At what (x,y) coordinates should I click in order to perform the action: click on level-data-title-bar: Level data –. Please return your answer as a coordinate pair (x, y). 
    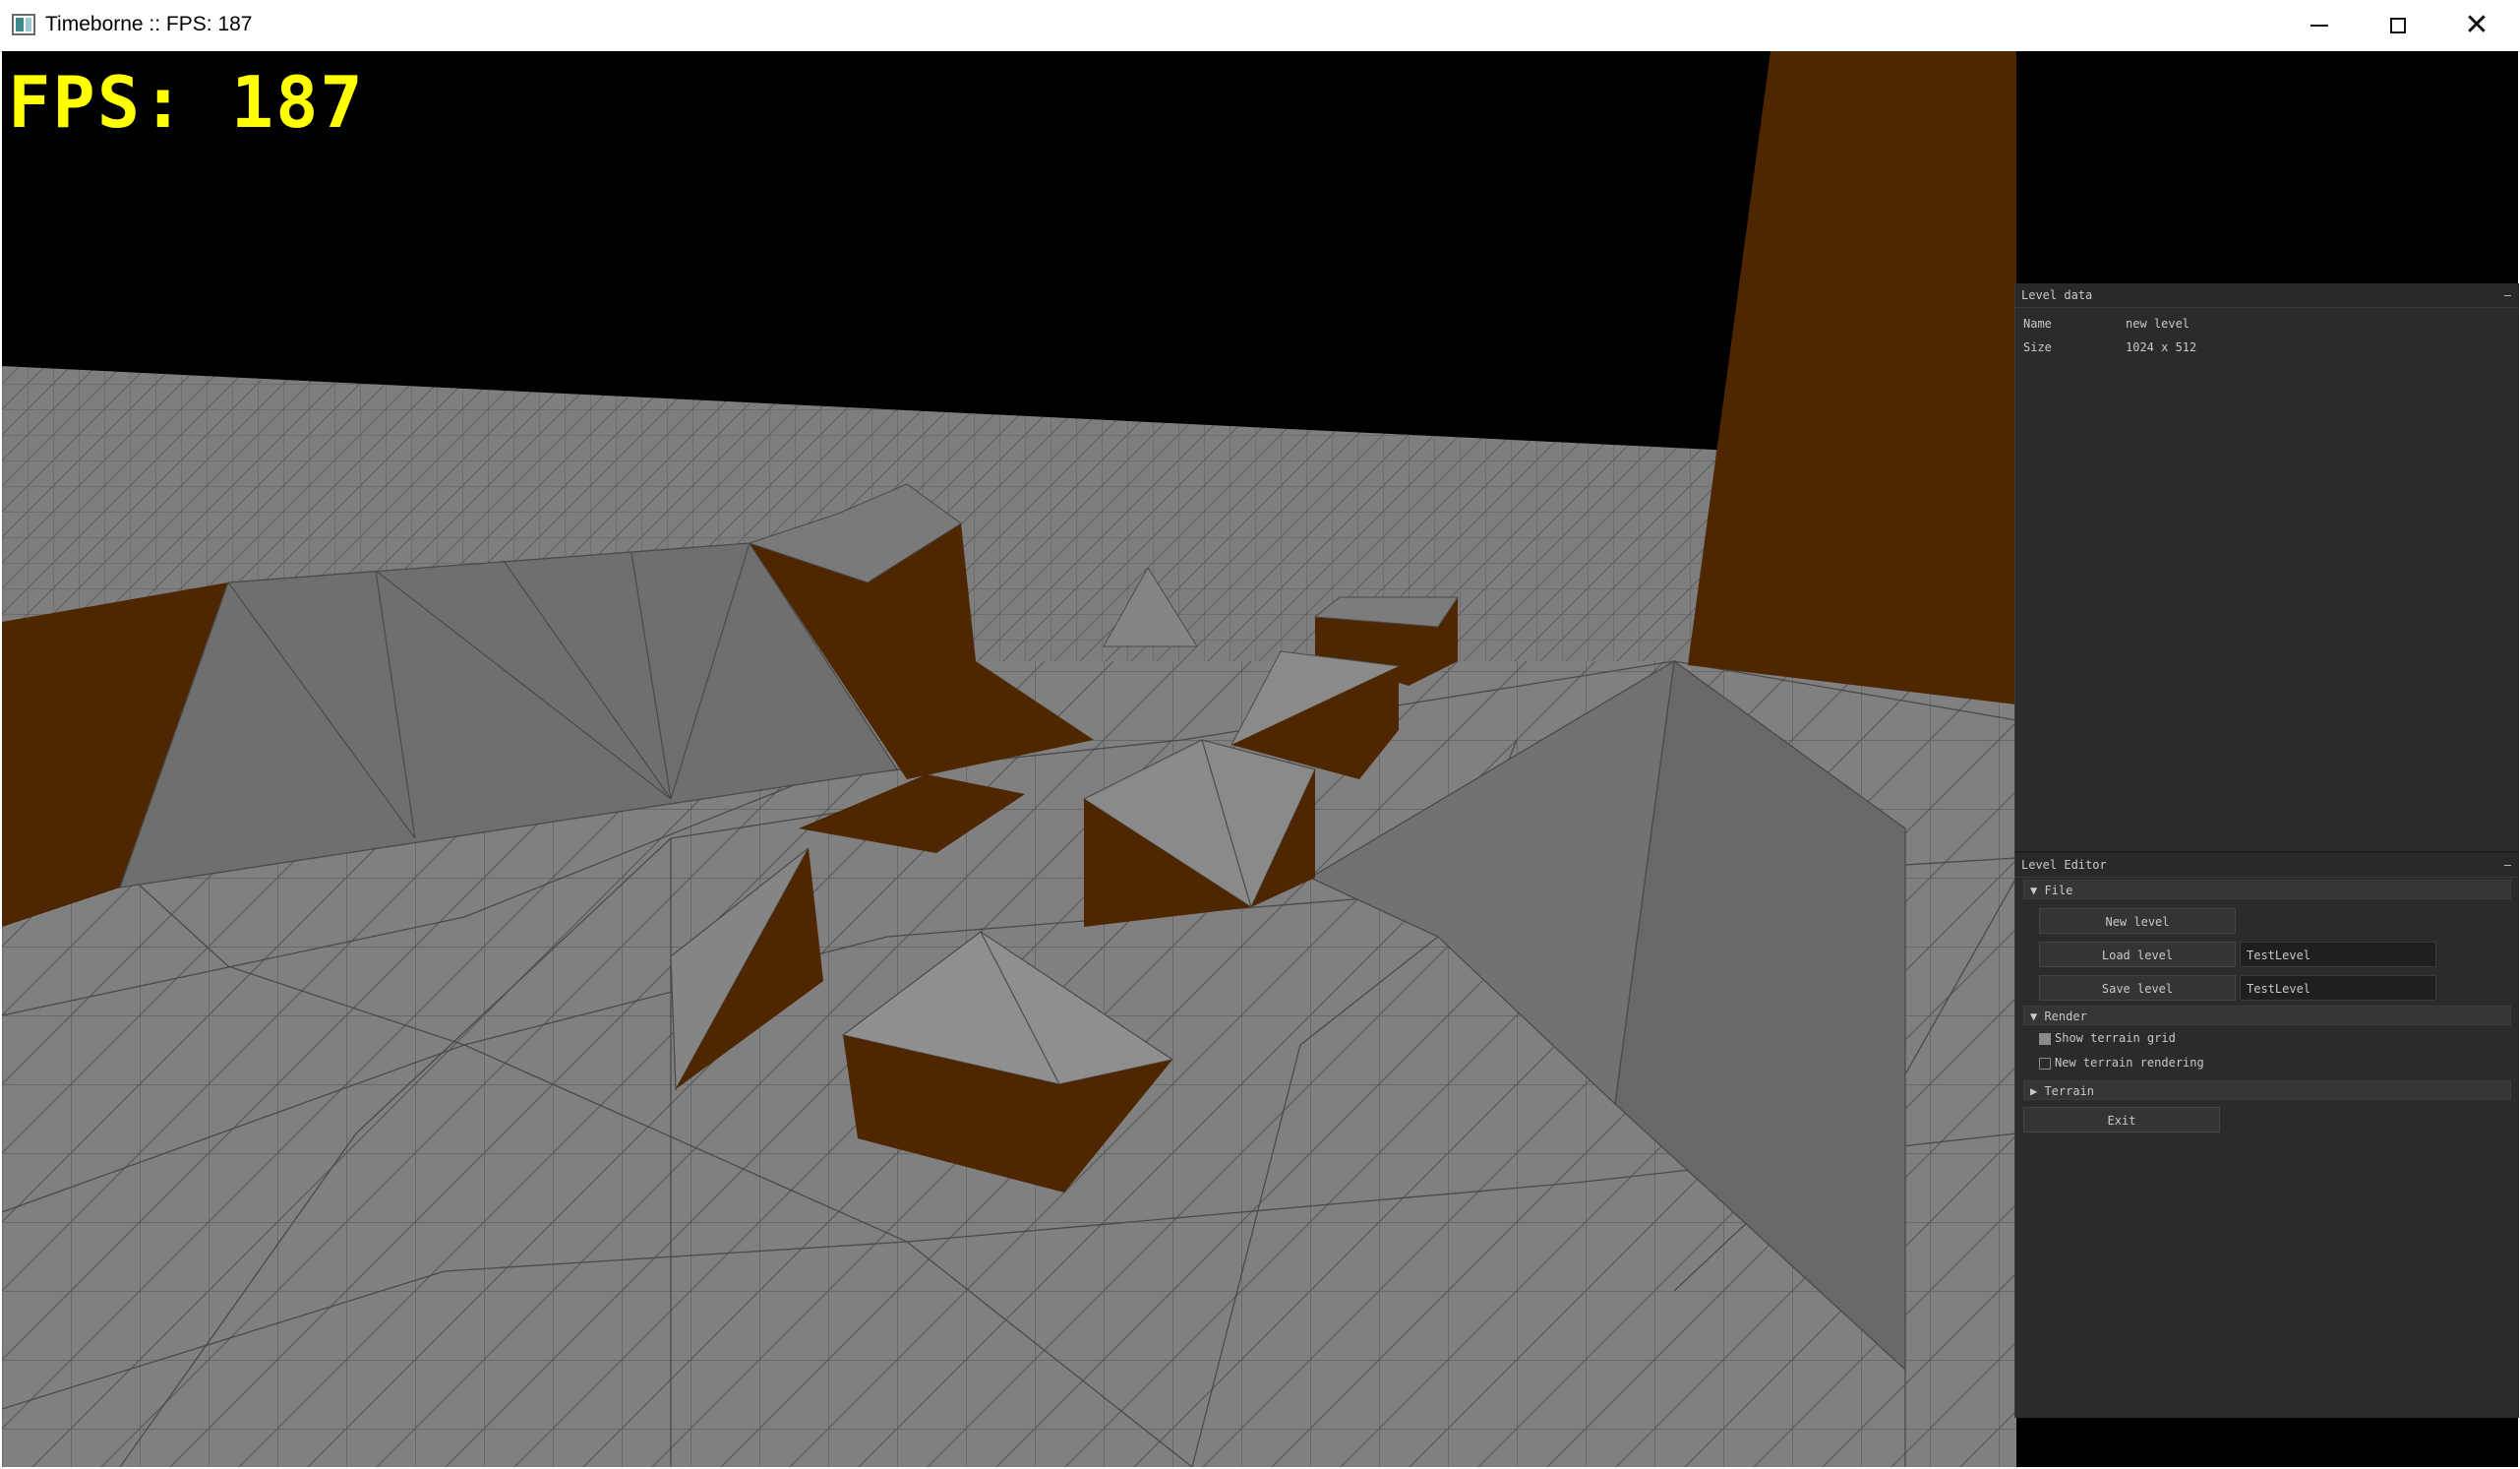
    Looking at the image, I should click on (2267, 295).